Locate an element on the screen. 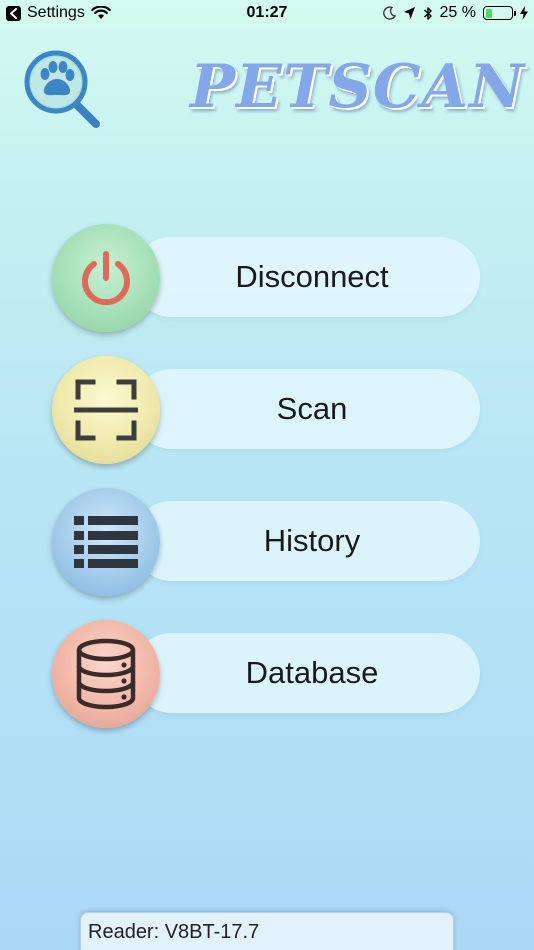 The height and width of the screenshot is (950, 534). power-icon is located at coordinates (106, 278).